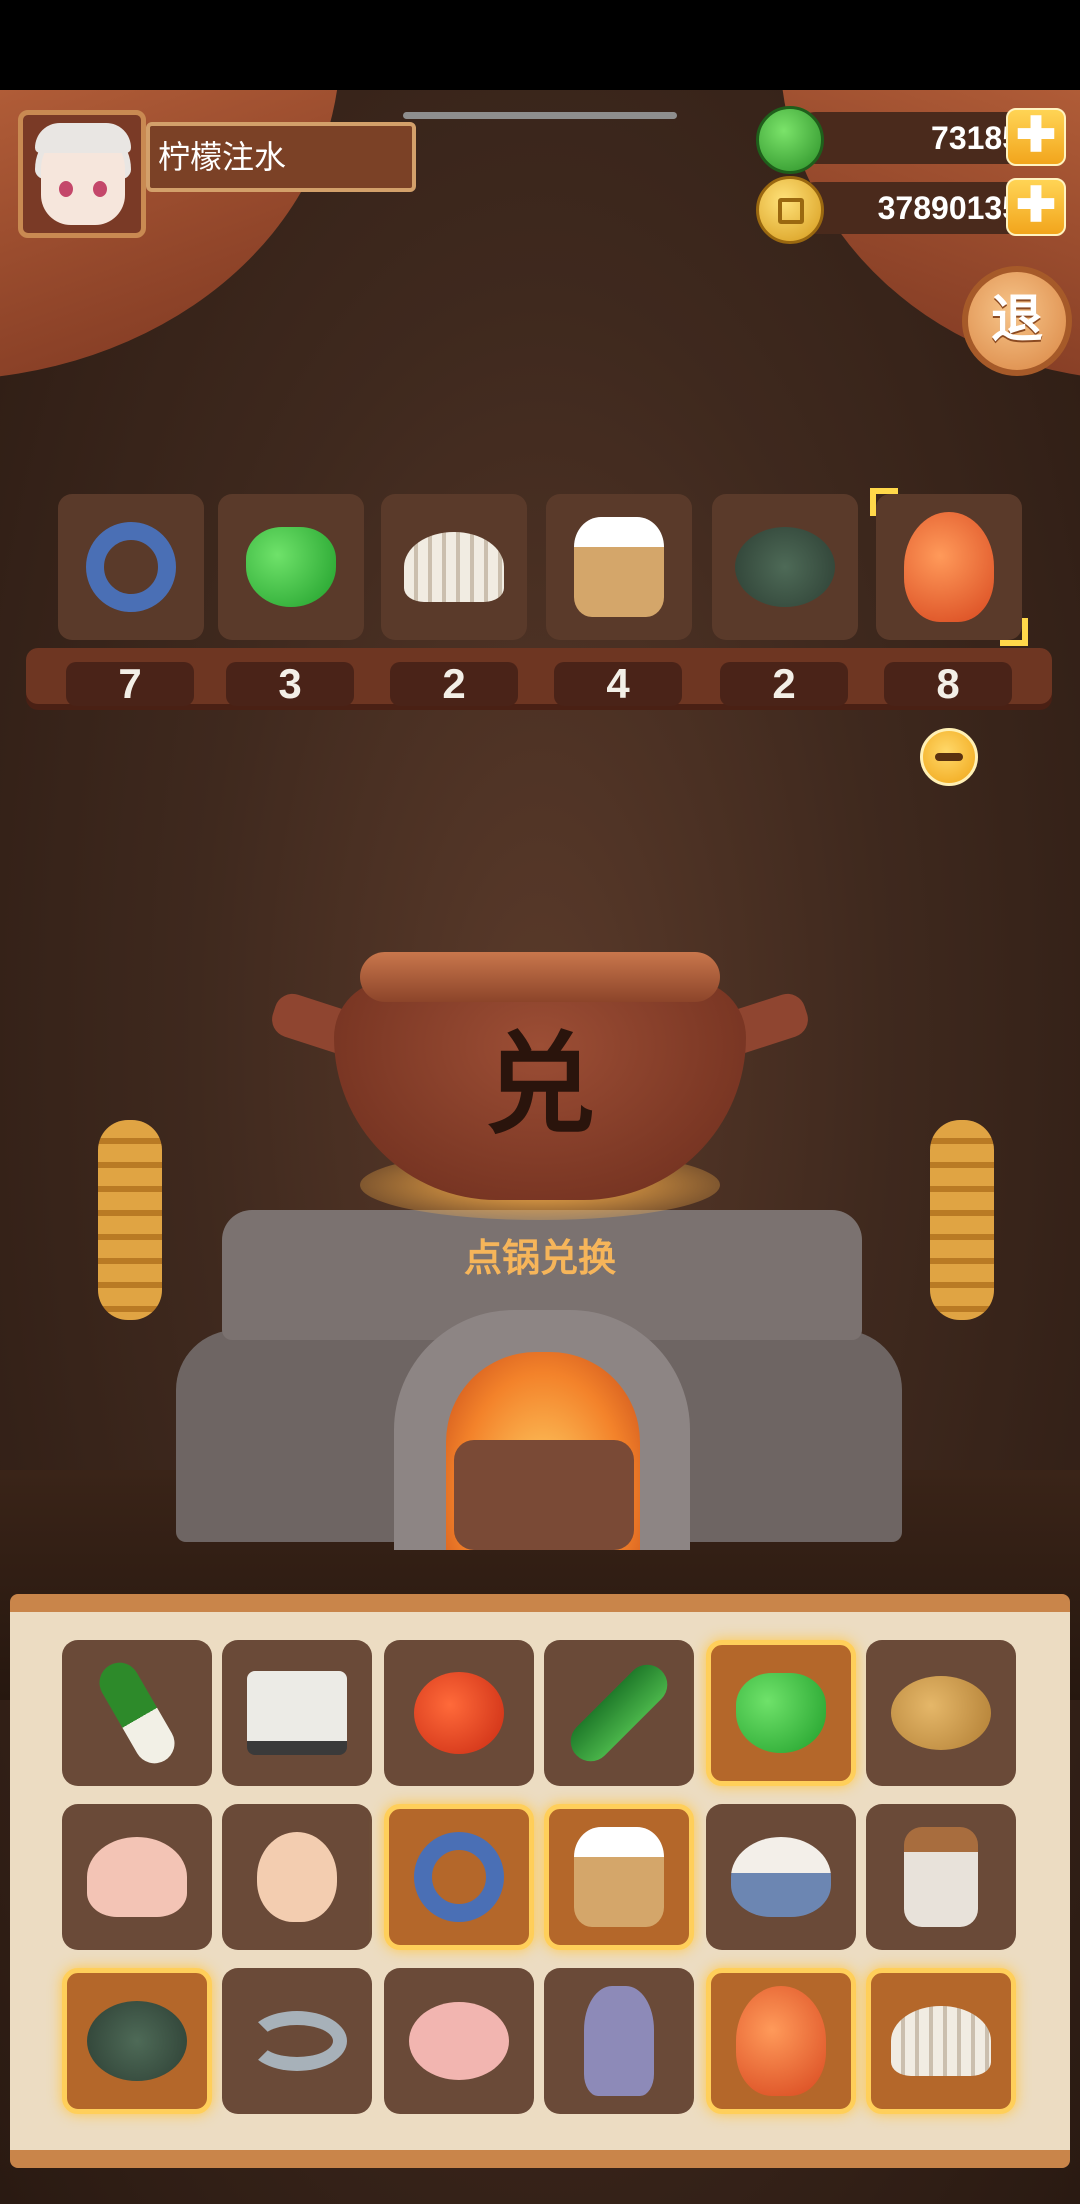 The image size is (1080, 2204). What do you see at coordinates (948, 684) in the screenshot?
I see `slot-count: 8` at bounding box center [948, 684].